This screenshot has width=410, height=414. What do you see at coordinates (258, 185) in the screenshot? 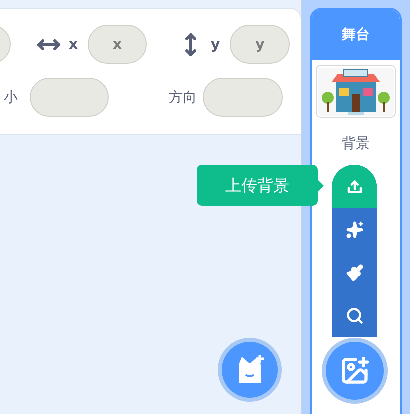
I see `tooltip-text: 上传背景` at bounding box center [258, 185].